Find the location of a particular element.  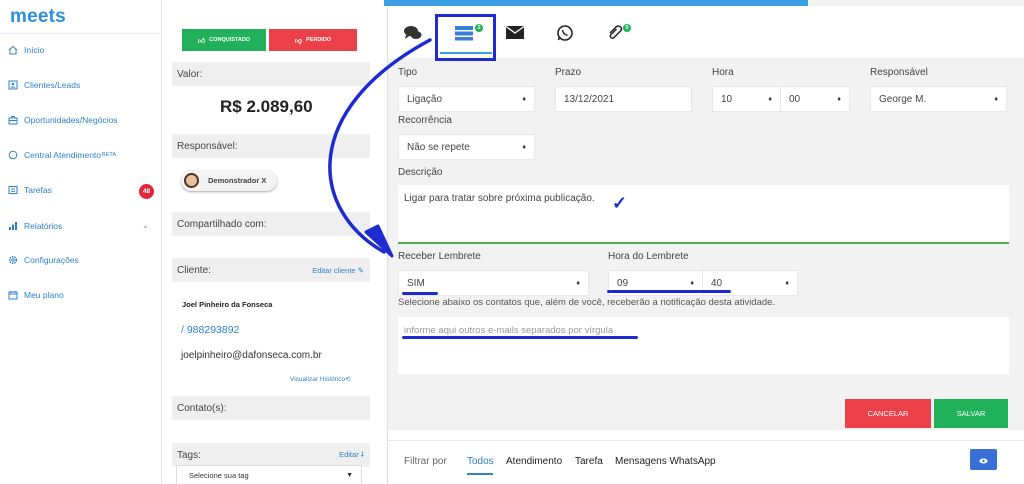

envelope-icon is located at coordinates (515, 35).